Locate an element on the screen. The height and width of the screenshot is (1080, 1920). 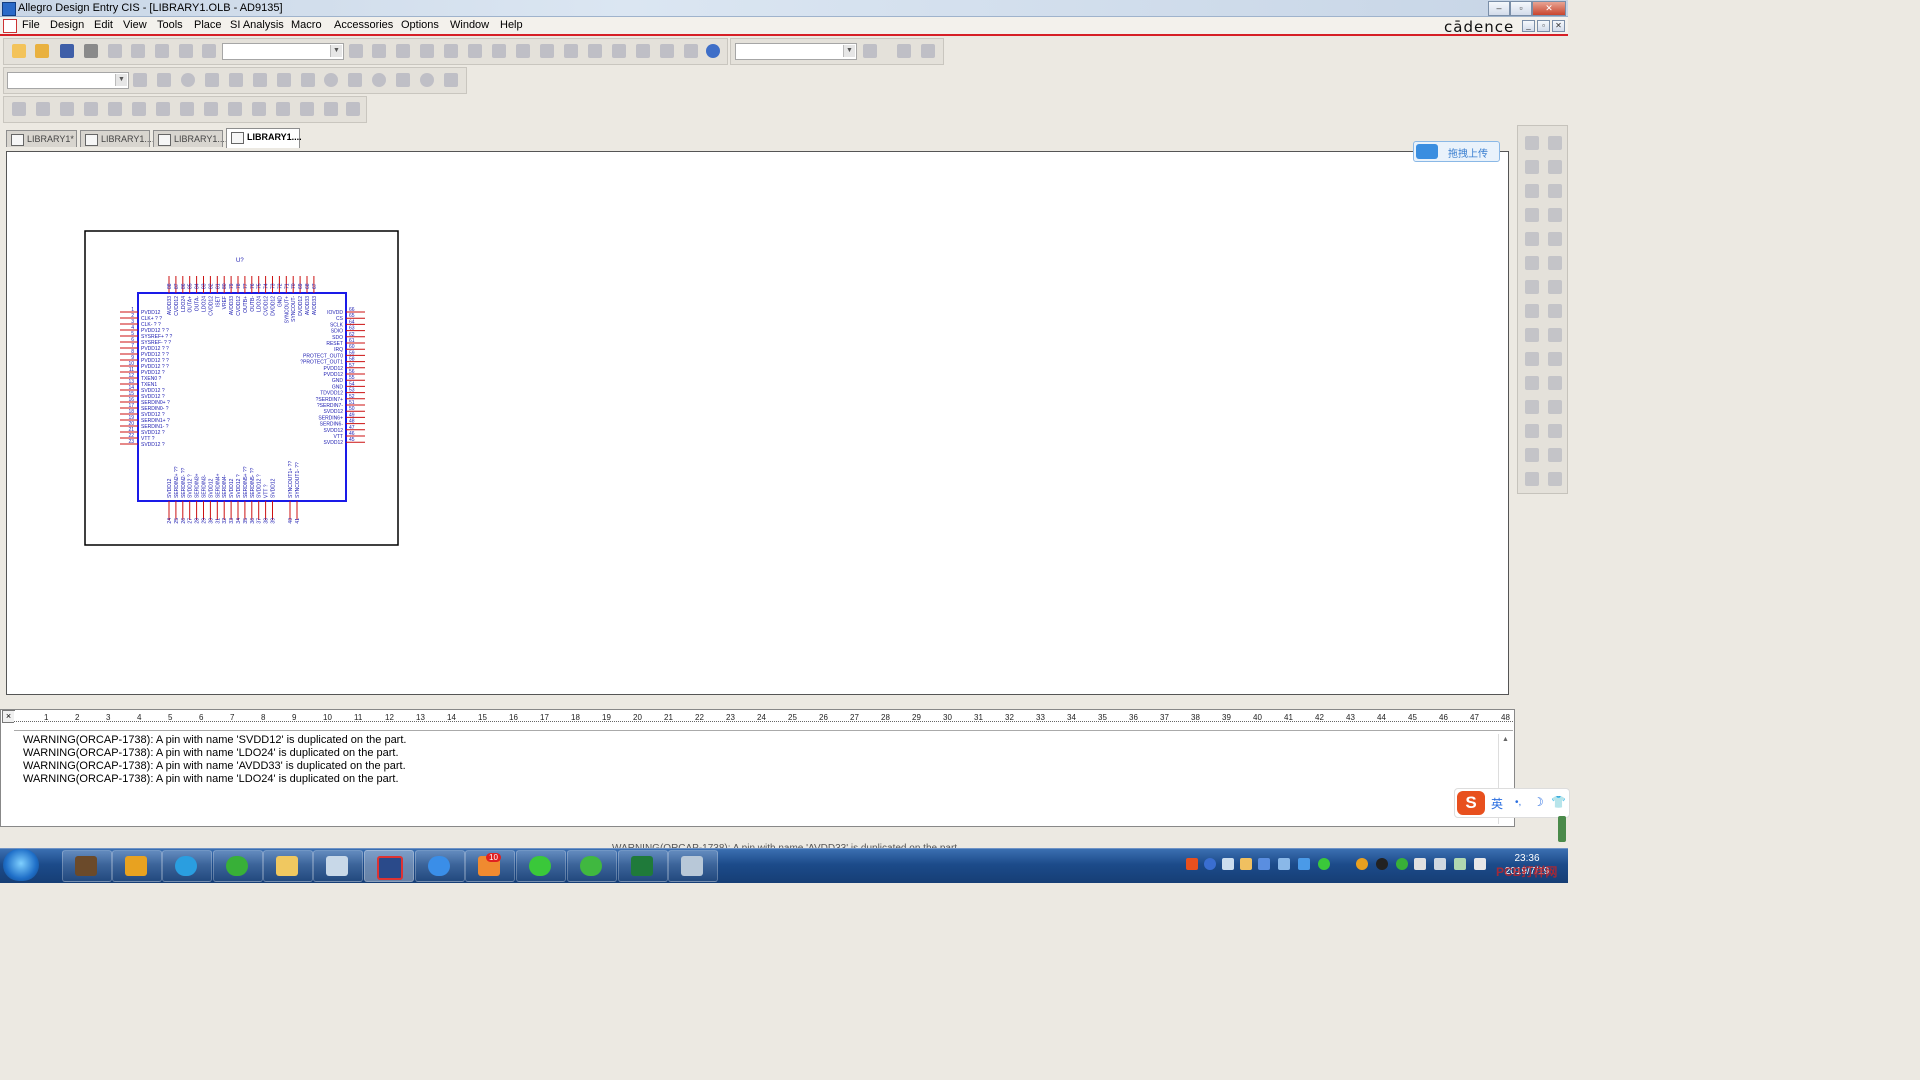
netlist-icon is located at coordinates (523, 51).